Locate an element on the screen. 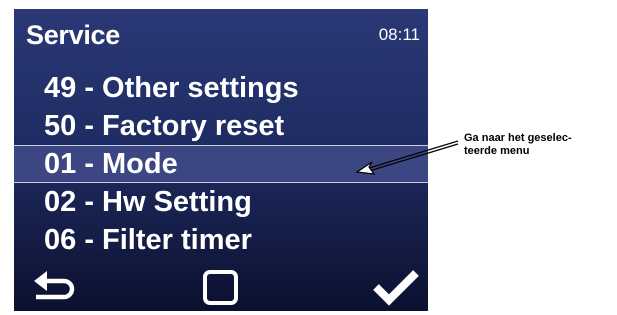  checkmark-icon is located at coordinates (396, 288).